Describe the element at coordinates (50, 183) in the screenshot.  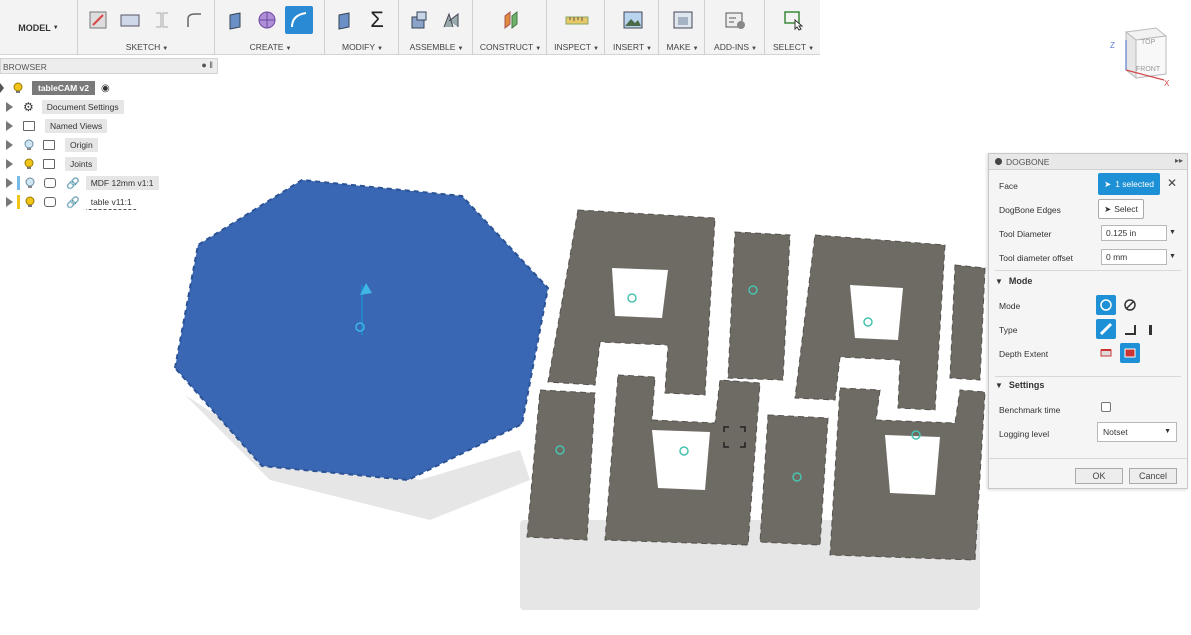
I see `component-icon` at that location.